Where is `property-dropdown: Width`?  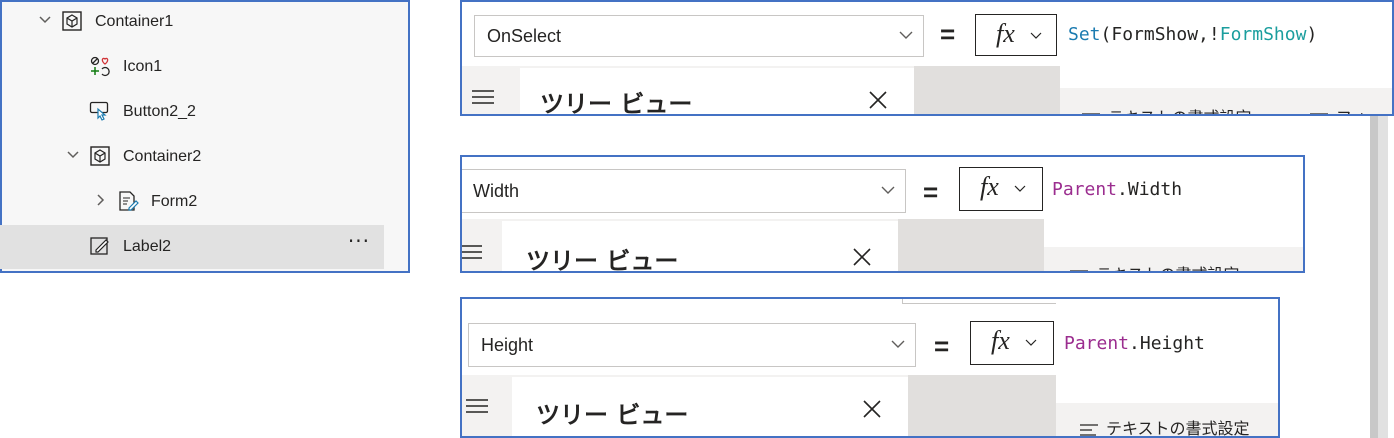
property-dropdown: Width is located at coordinates (684, 191).